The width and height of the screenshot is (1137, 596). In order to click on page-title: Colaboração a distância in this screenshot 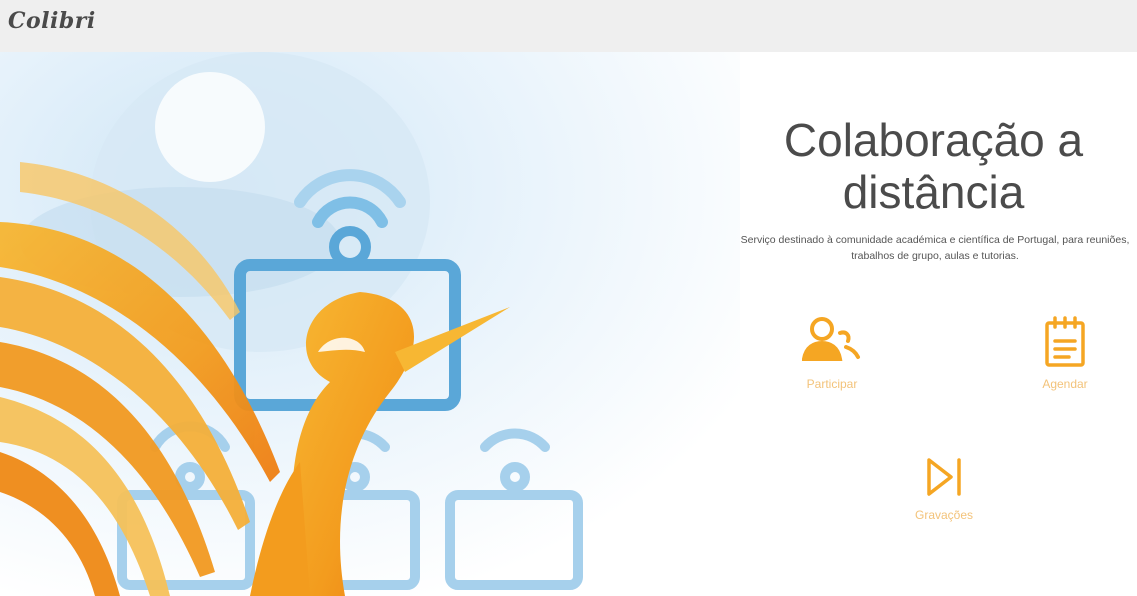, I will do `click(933, 166)`.